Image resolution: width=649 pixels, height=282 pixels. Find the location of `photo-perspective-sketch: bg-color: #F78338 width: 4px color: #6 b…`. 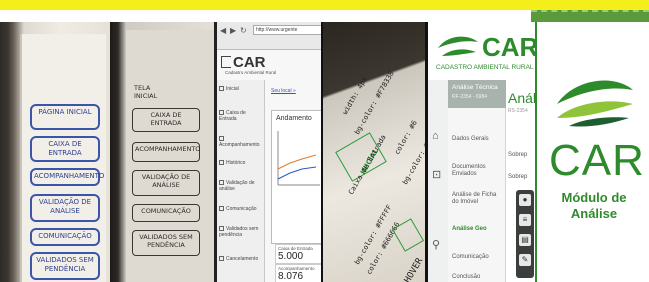

photo-perspective-sketch: bg-color: #F78338 width: 4px color: #6 b… is located at coordinates (373, 152).